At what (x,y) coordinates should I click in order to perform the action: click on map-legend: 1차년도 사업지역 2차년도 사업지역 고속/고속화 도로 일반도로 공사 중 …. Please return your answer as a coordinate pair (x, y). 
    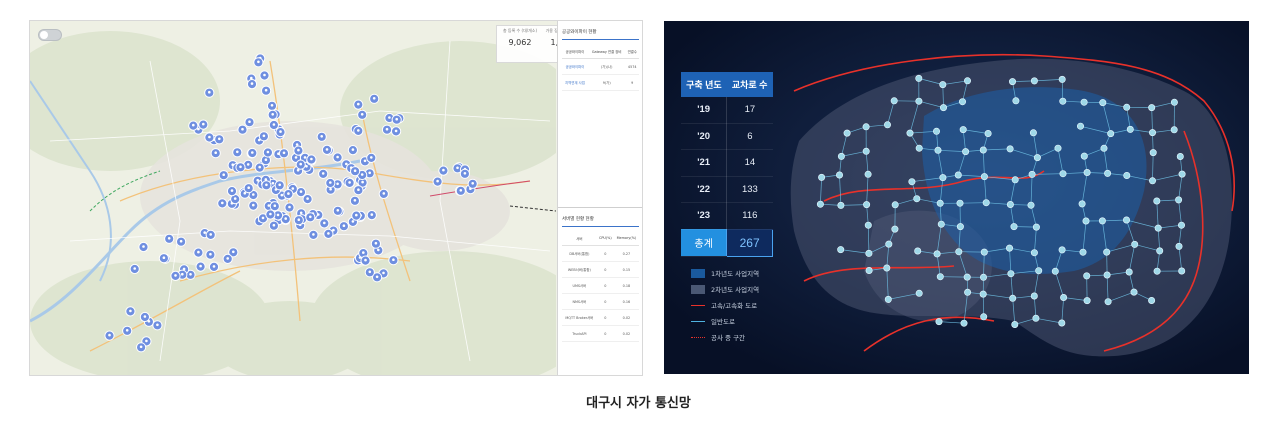
    Looking at the image, I should click on (746, 306).